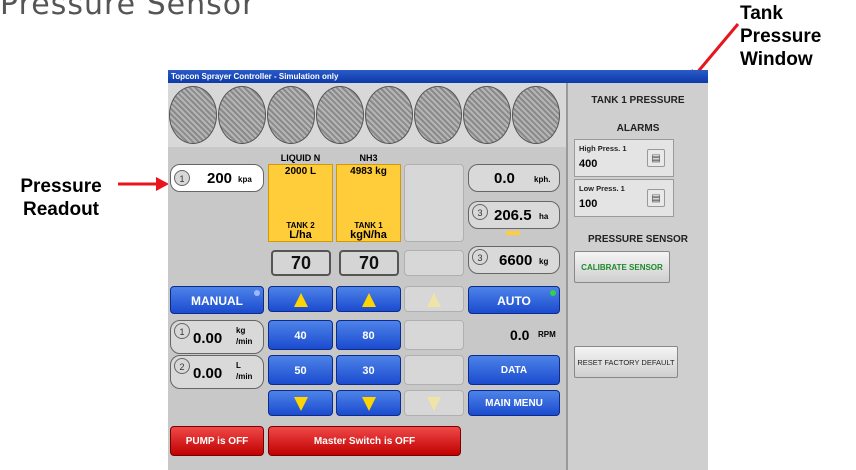 The height and width of the screenshot is (470, 856). Describe the element at coordinates (128, 11) in the screenshot. I see `page-caption: Pressure Sensor` at that location.